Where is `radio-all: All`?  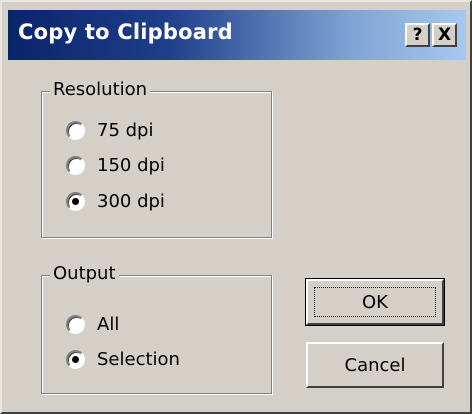 radio-all: All is located at coordinates (92, 324).